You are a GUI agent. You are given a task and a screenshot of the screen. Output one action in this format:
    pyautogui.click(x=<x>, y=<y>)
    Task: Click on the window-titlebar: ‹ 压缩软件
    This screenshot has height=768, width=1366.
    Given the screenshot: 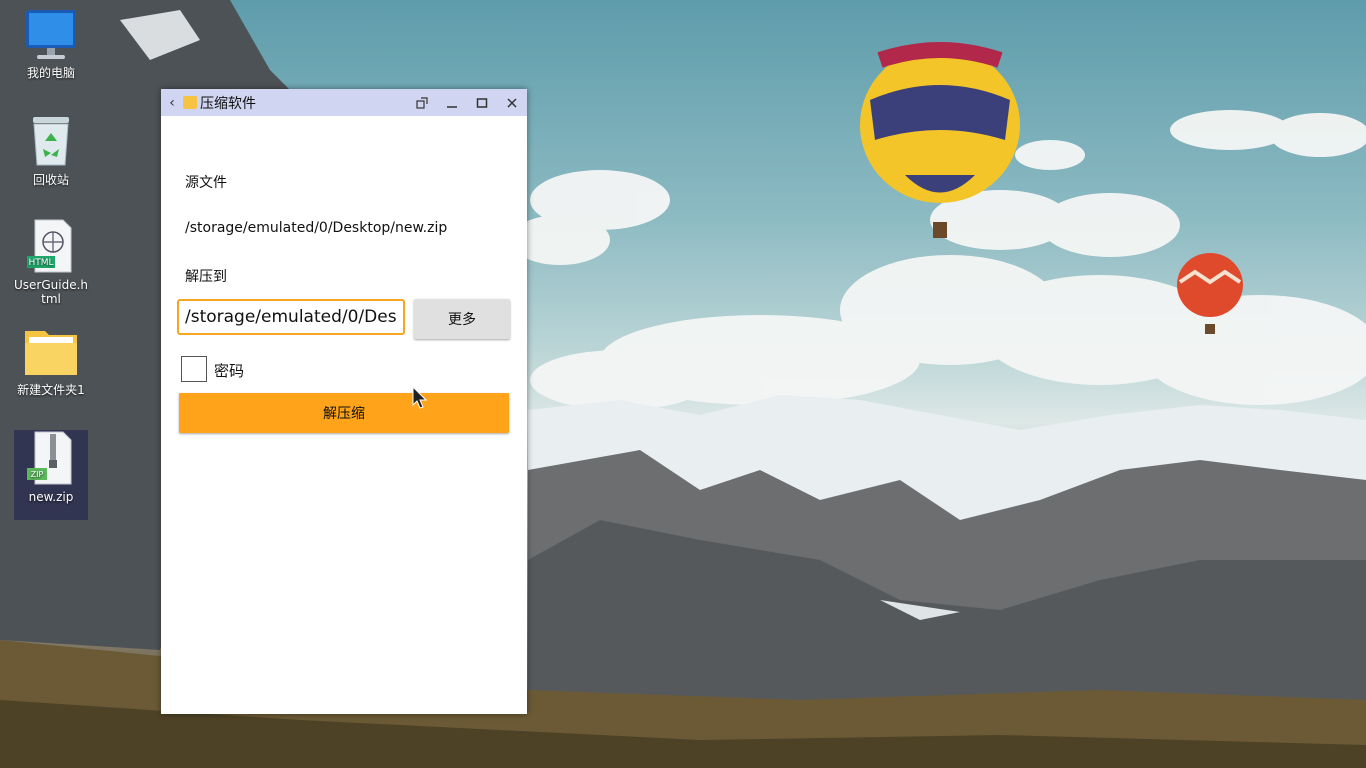 What is the action you would take?
    pyautogui.click(x=344, y=102)
    